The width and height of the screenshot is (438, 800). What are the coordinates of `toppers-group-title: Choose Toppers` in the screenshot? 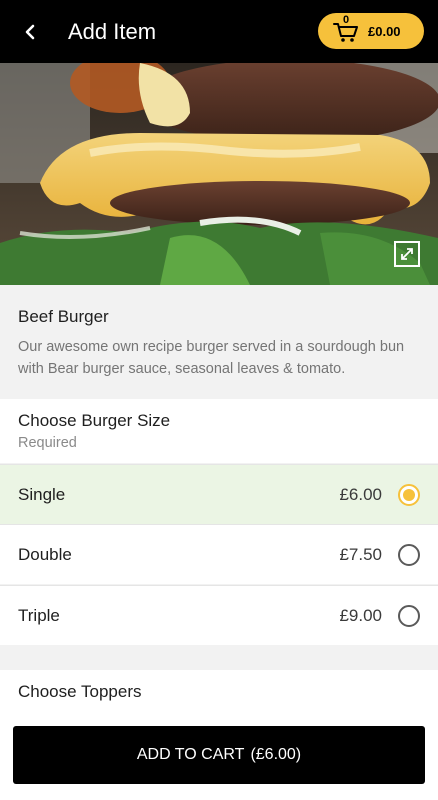 It's located at (80, 691).